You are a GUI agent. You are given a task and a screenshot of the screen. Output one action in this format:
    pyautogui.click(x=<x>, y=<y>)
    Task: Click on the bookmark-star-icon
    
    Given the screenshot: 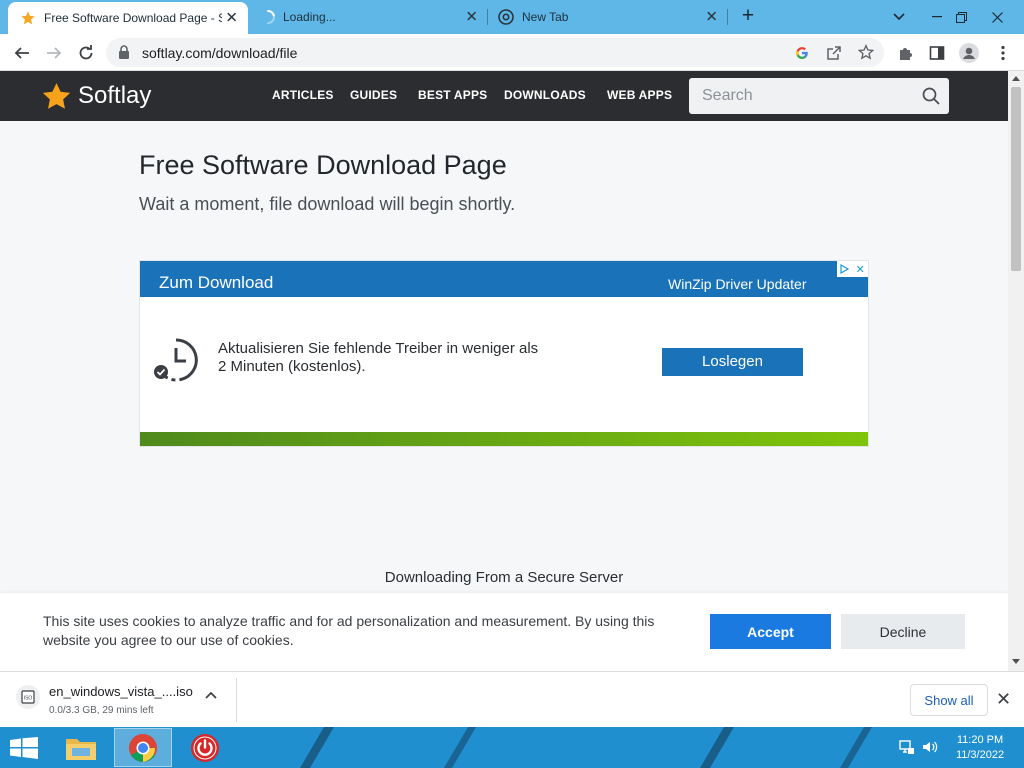 What is the action you would take?
    pyautogui.click(x=866, y=52)
    